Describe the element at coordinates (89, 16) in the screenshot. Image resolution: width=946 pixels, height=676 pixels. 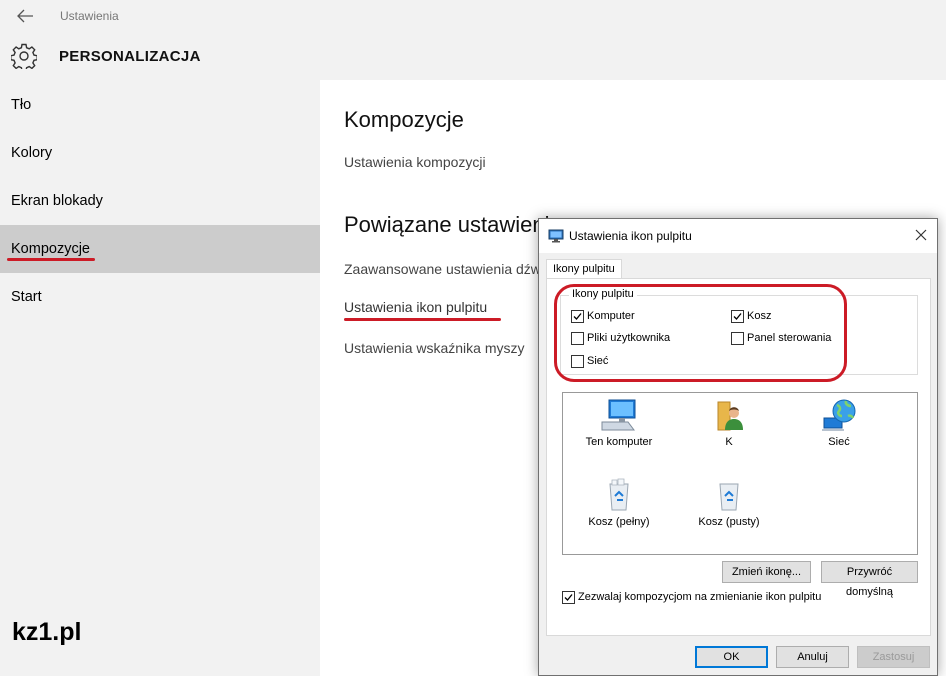
I see `app-title: Ustawienia` at that location.